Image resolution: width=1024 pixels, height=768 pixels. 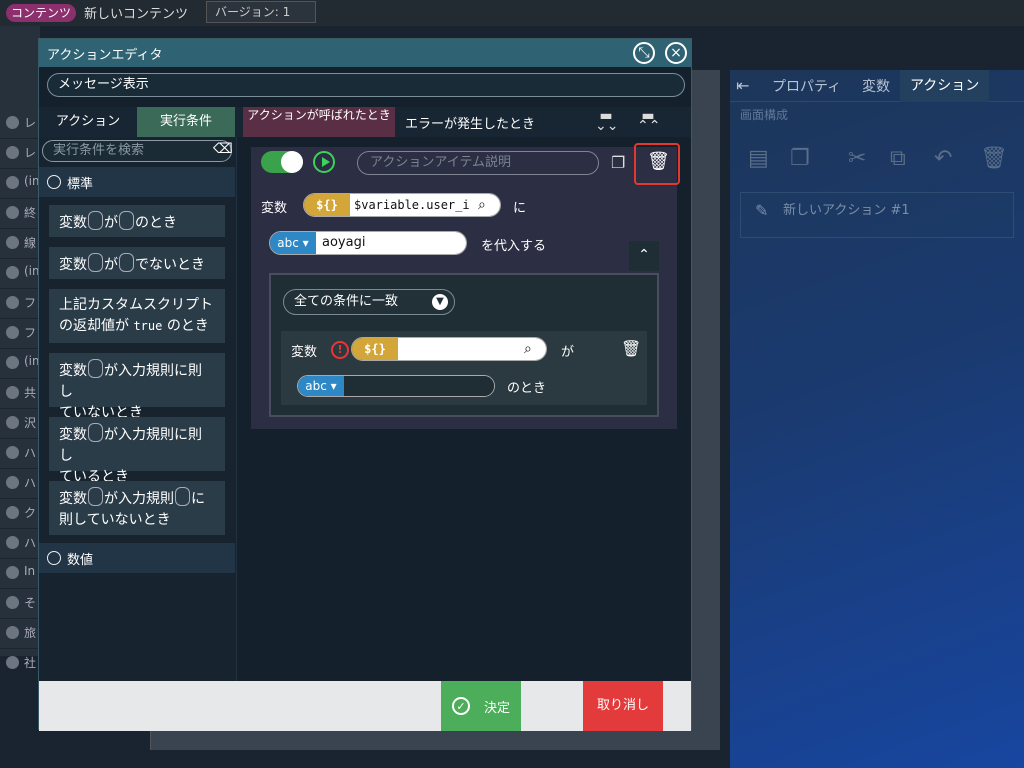 I want to click on enable-toggle, so click(x=282, y=162).